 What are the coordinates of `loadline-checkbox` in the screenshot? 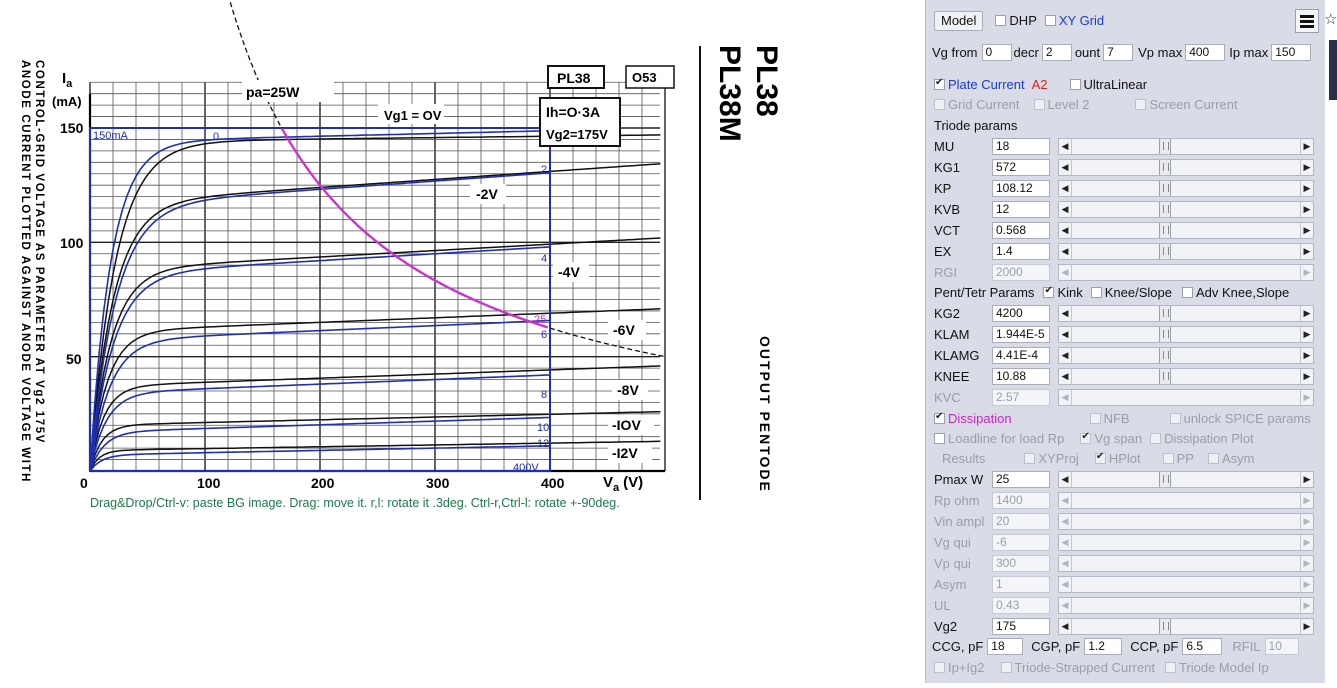 It's located at (939, 438).